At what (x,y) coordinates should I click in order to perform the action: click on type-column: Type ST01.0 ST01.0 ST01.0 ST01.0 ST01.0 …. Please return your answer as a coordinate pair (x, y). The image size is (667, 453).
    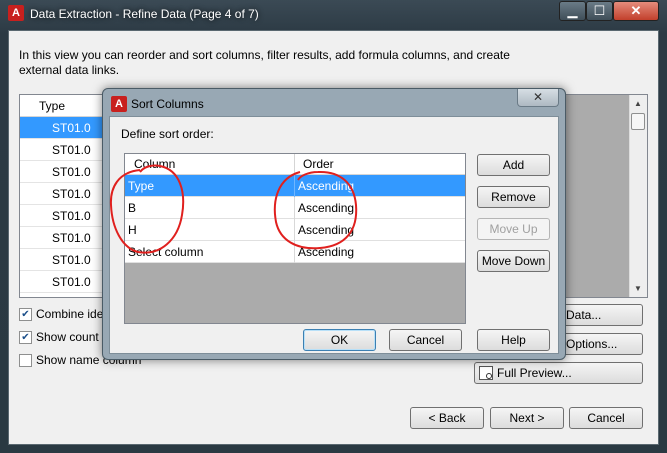
    Looking at the image, I should click on (62, 196).